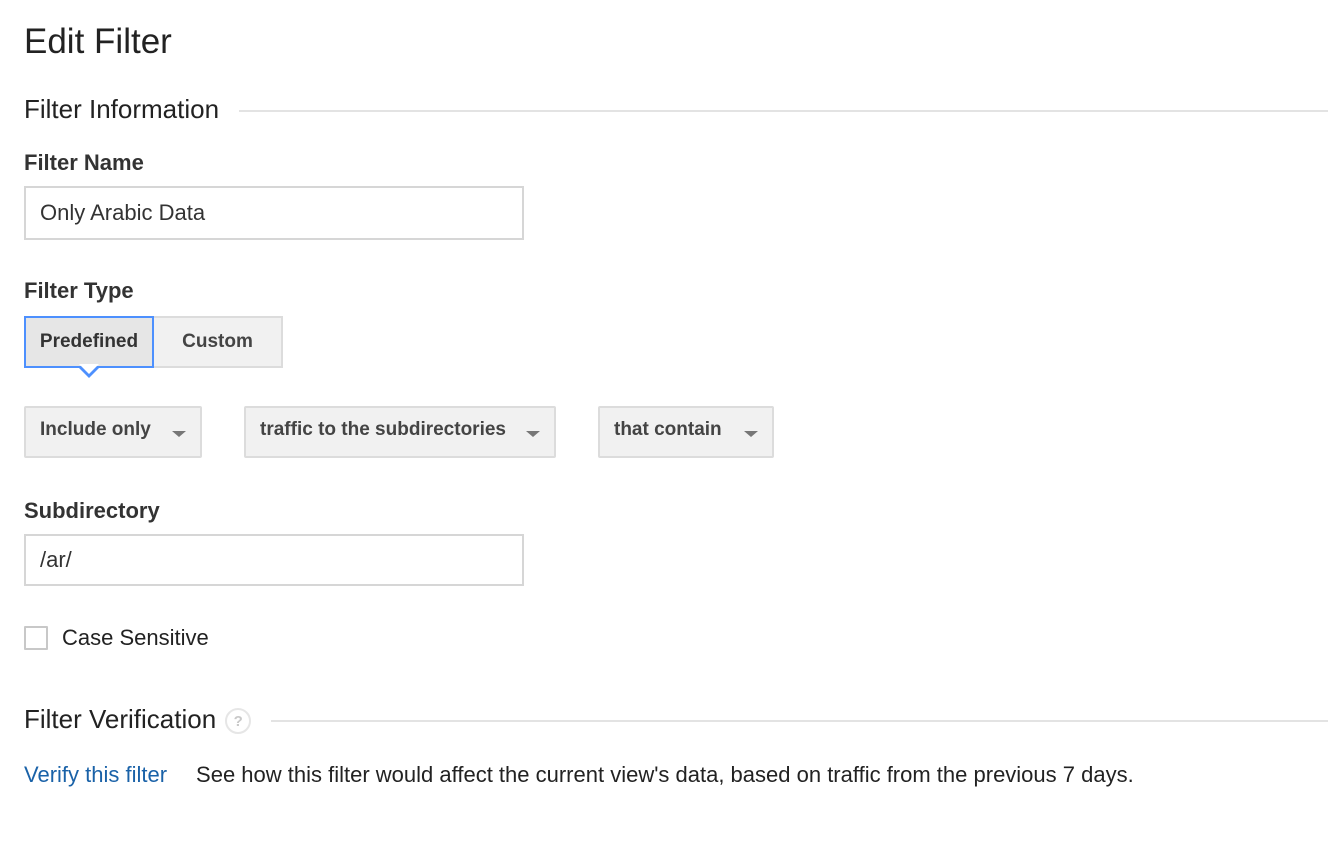 The image size is (1328, 842). Describe the element at coordinates (676, 109) in the screenshot. I see `filter-information-header: Filter Information` at that location.